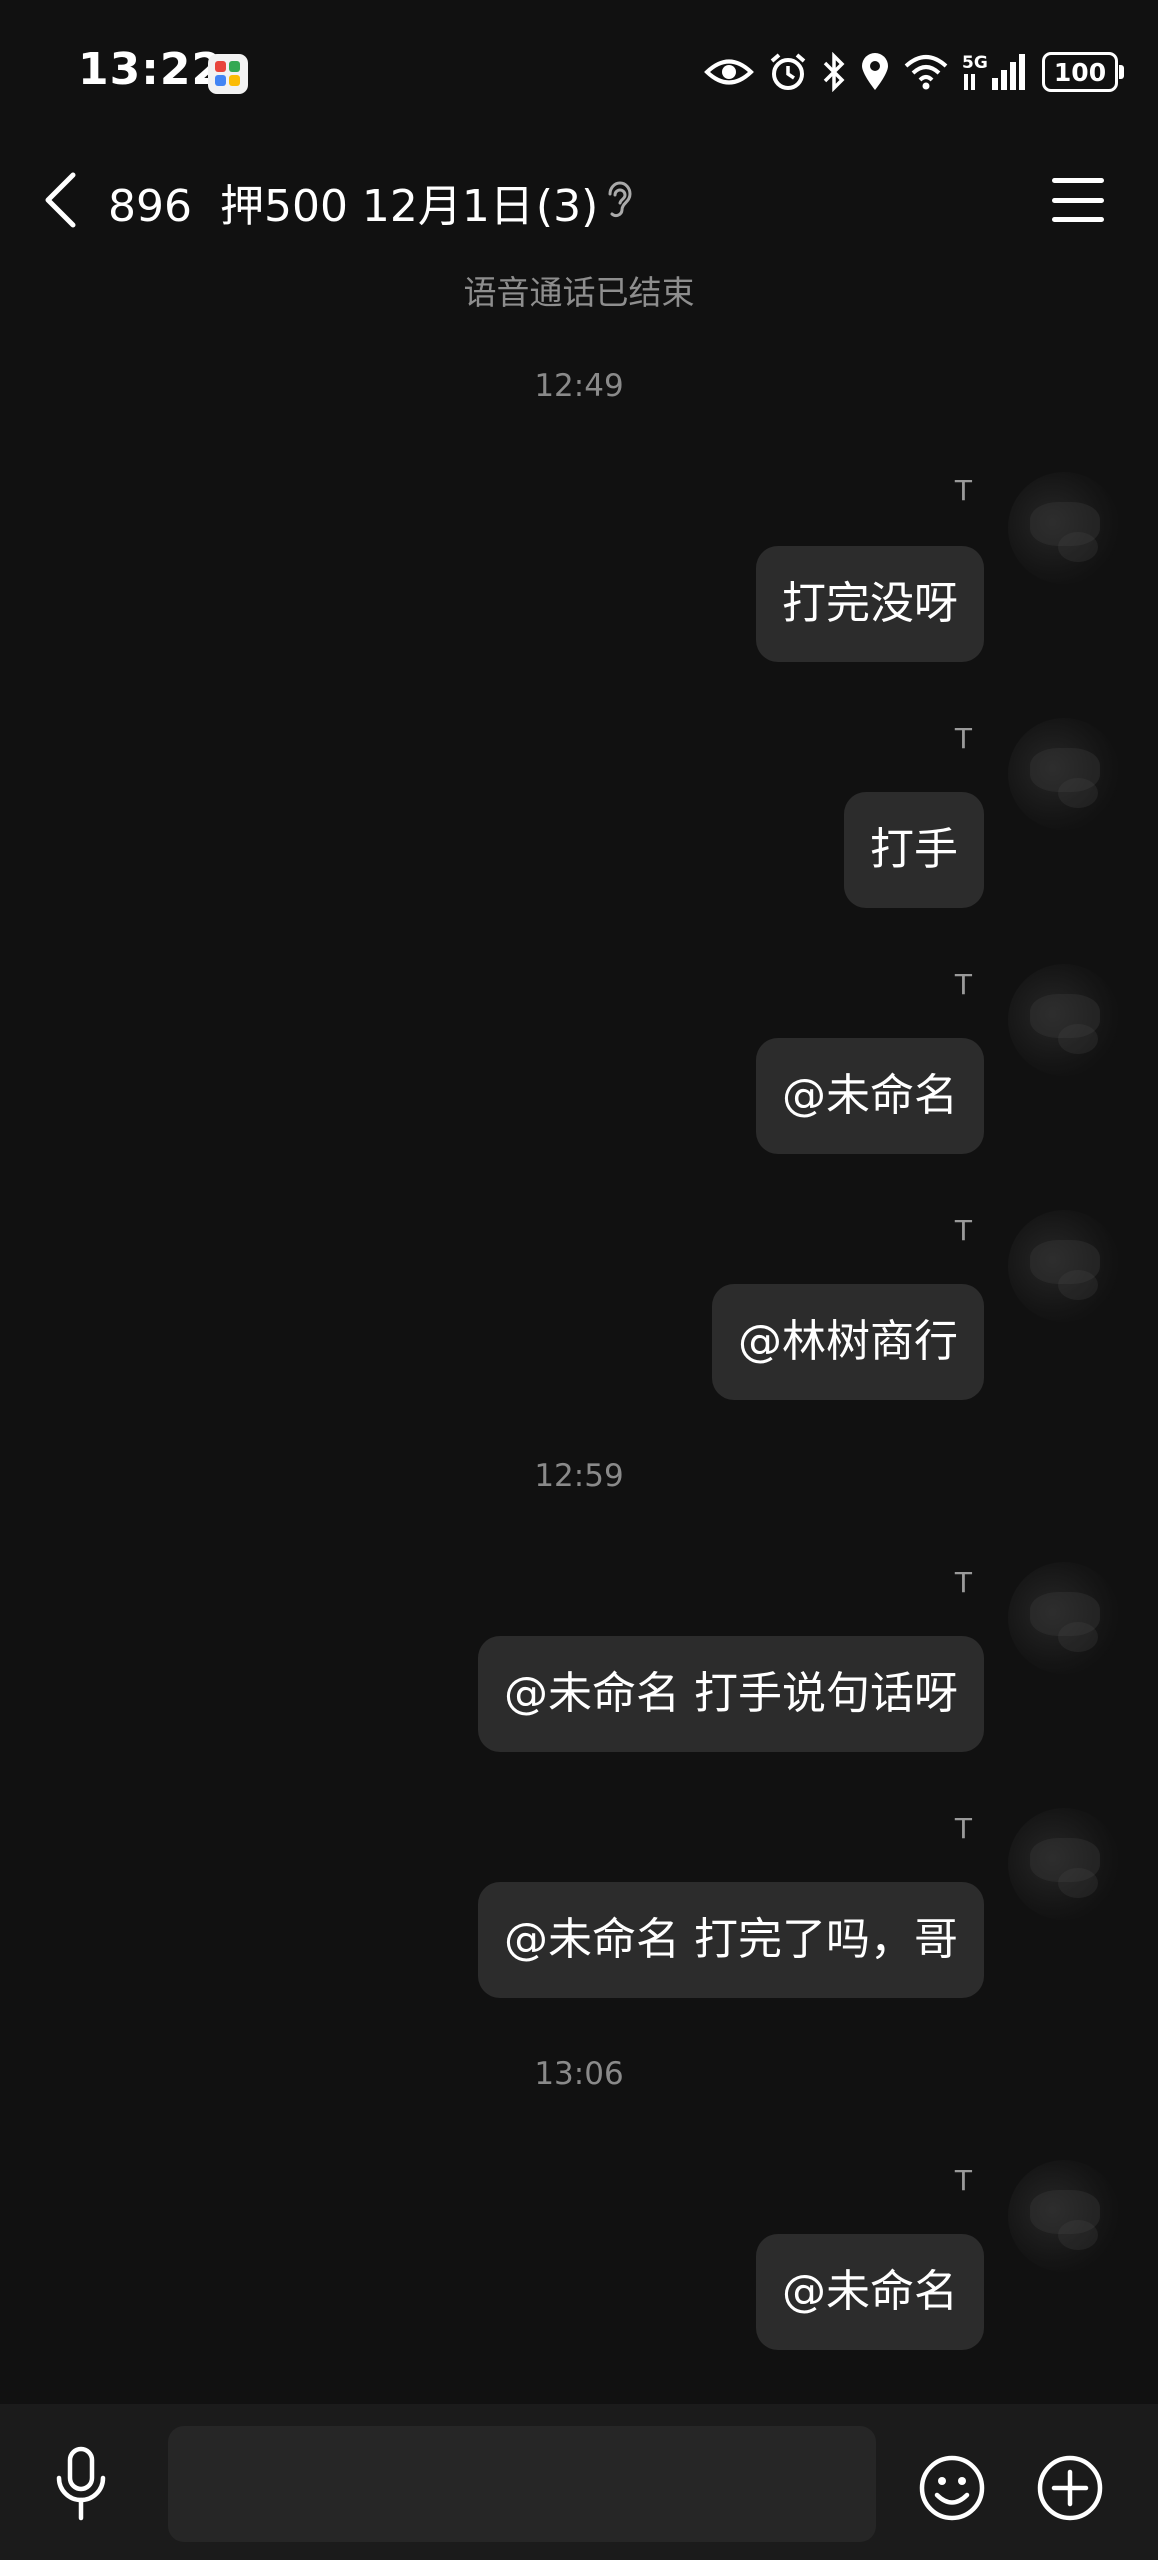 This screenshot has width=1158, height=2560. Describe the element at coordinates (1080, 72) in the screenshot. I see `battery-level: 100` at that location.